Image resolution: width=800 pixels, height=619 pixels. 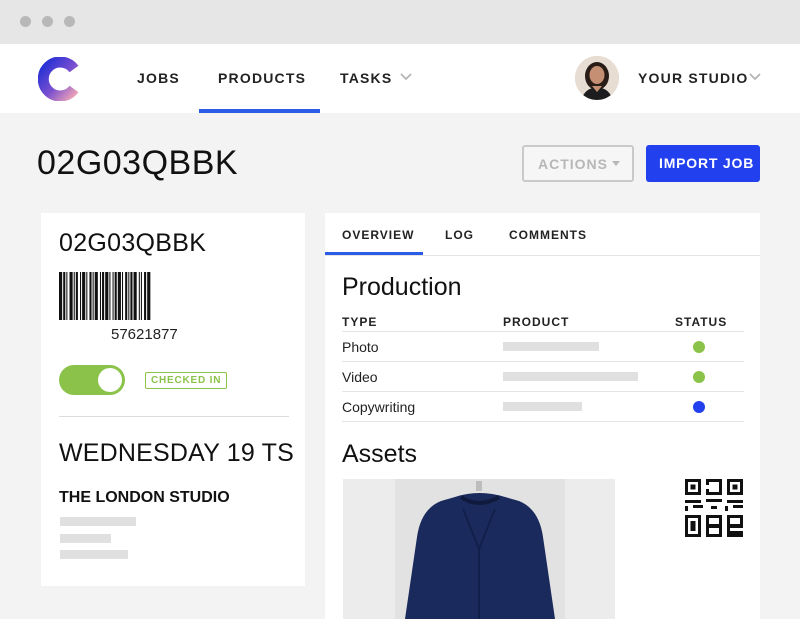 What do you see at coordinates (360, 347) in the screenshot?
I see `table-row-type: Photo` at bounding box center [360, 347].